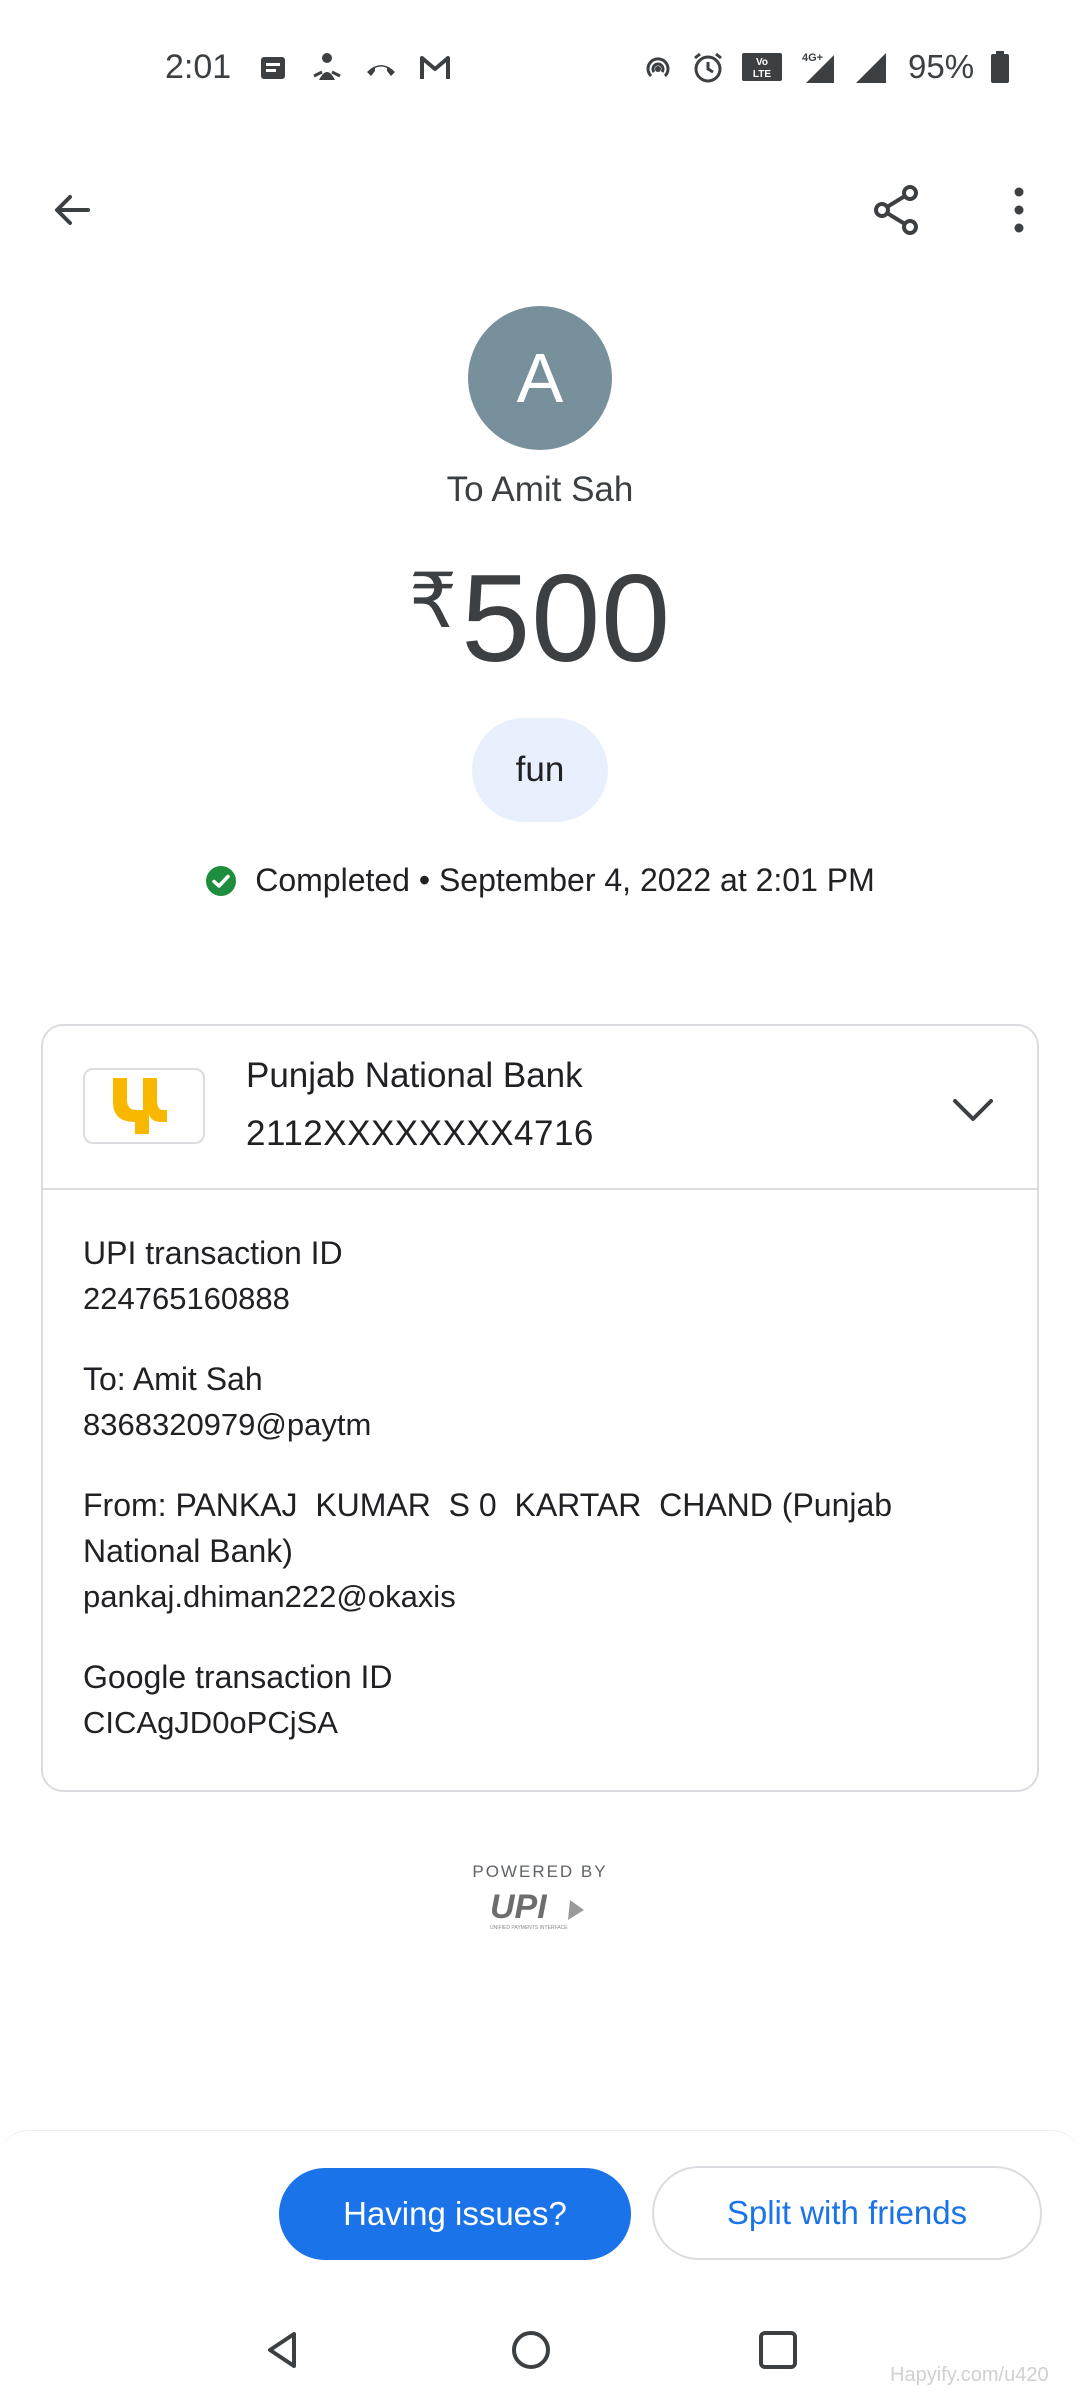 The height and width of the screenshot is (2400, 1080). I want to click on status-time: 2:01, so click(198, 67).